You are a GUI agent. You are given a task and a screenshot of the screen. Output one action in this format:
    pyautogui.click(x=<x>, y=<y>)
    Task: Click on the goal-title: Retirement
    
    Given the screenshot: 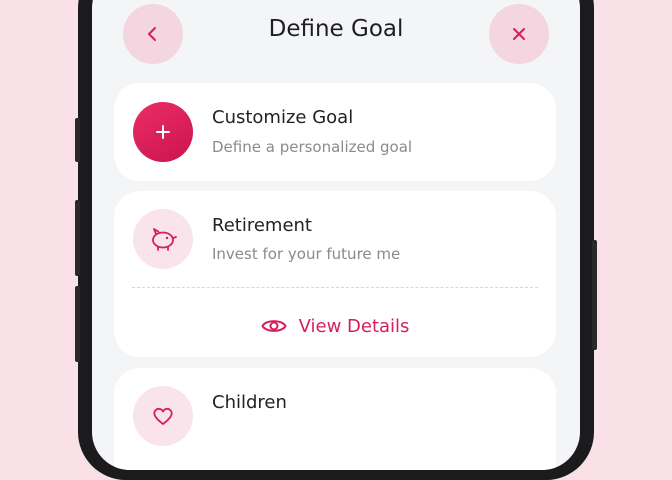 What is the action you would take?
    pyautogui.click(x=262, y=225)
    